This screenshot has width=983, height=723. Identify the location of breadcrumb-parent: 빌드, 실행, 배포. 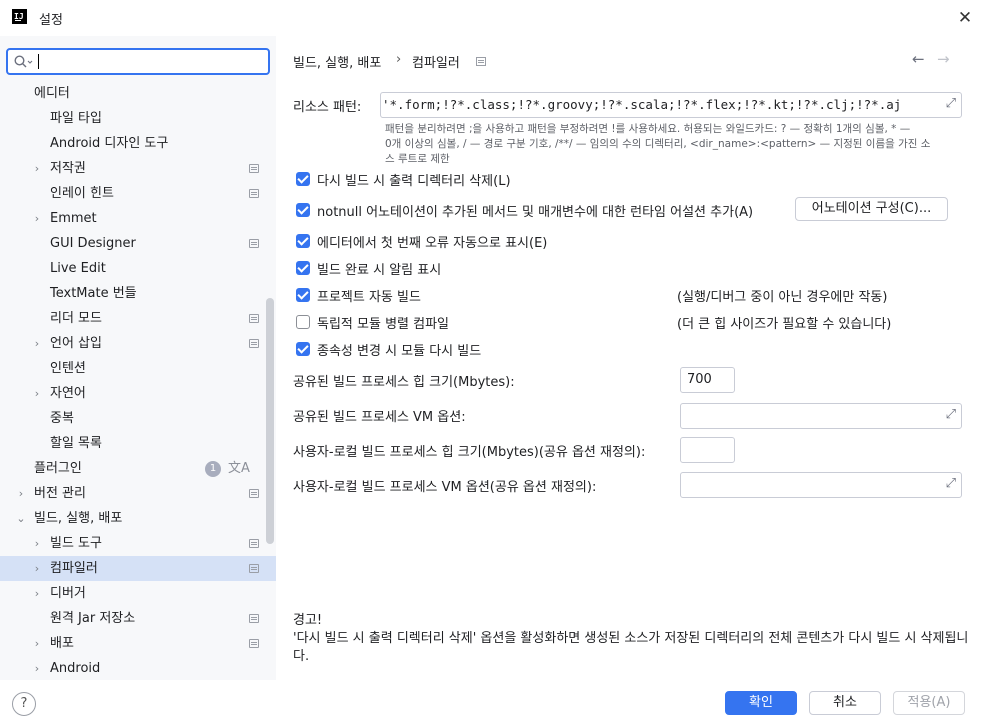
(337, 61).